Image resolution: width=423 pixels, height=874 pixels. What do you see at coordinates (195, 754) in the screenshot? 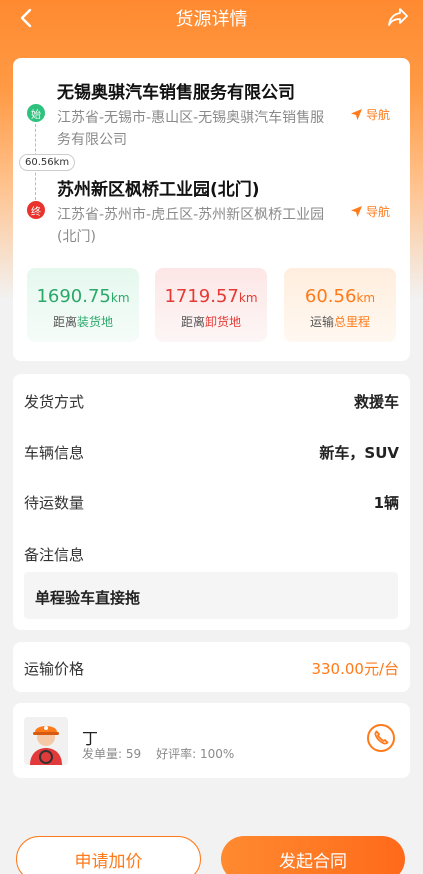
I see `rating-rate: 好评率: 100%` at bounding box center [195, 754].